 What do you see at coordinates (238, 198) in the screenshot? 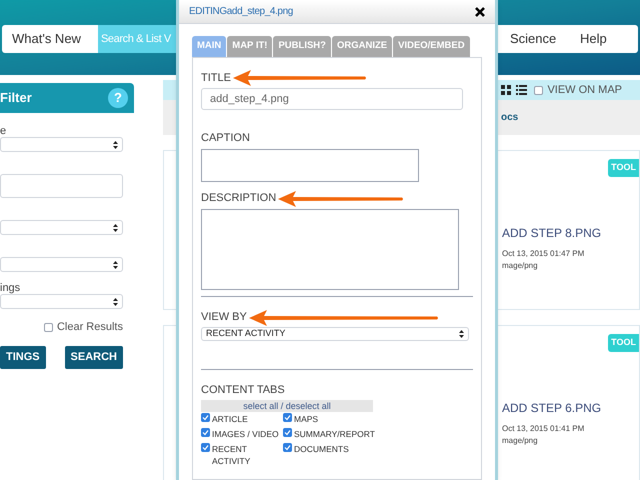
I see `field-label: DESCRIPTION` at bounding box center [238, 198].